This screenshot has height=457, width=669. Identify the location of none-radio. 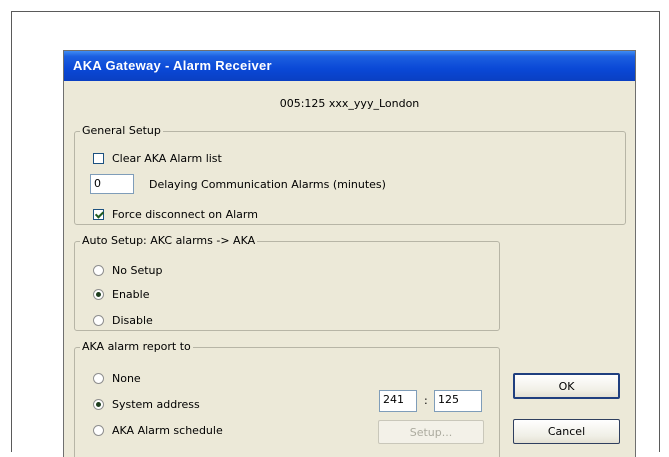
(98, 378).